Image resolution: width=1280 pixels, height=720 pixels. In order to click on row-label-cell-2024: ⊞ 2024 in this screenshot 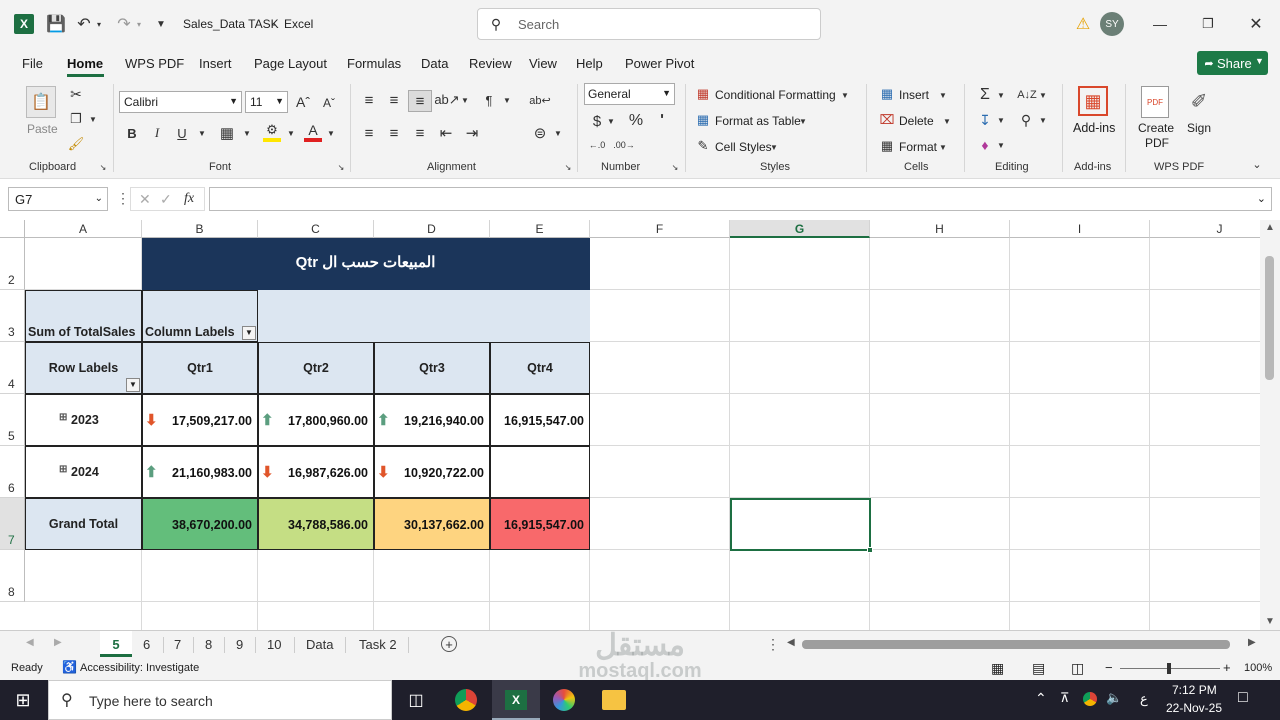, I will do `click(83, 472)`.